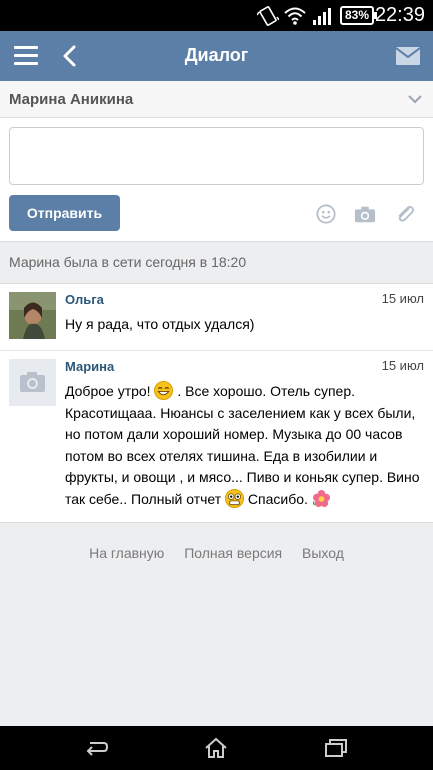 The width and height of the screenshot is (433, 770). What do you see at coordinates (268, 16) in the screenshot?
I see `vibrate-icon` at bounding box center [268, 16].